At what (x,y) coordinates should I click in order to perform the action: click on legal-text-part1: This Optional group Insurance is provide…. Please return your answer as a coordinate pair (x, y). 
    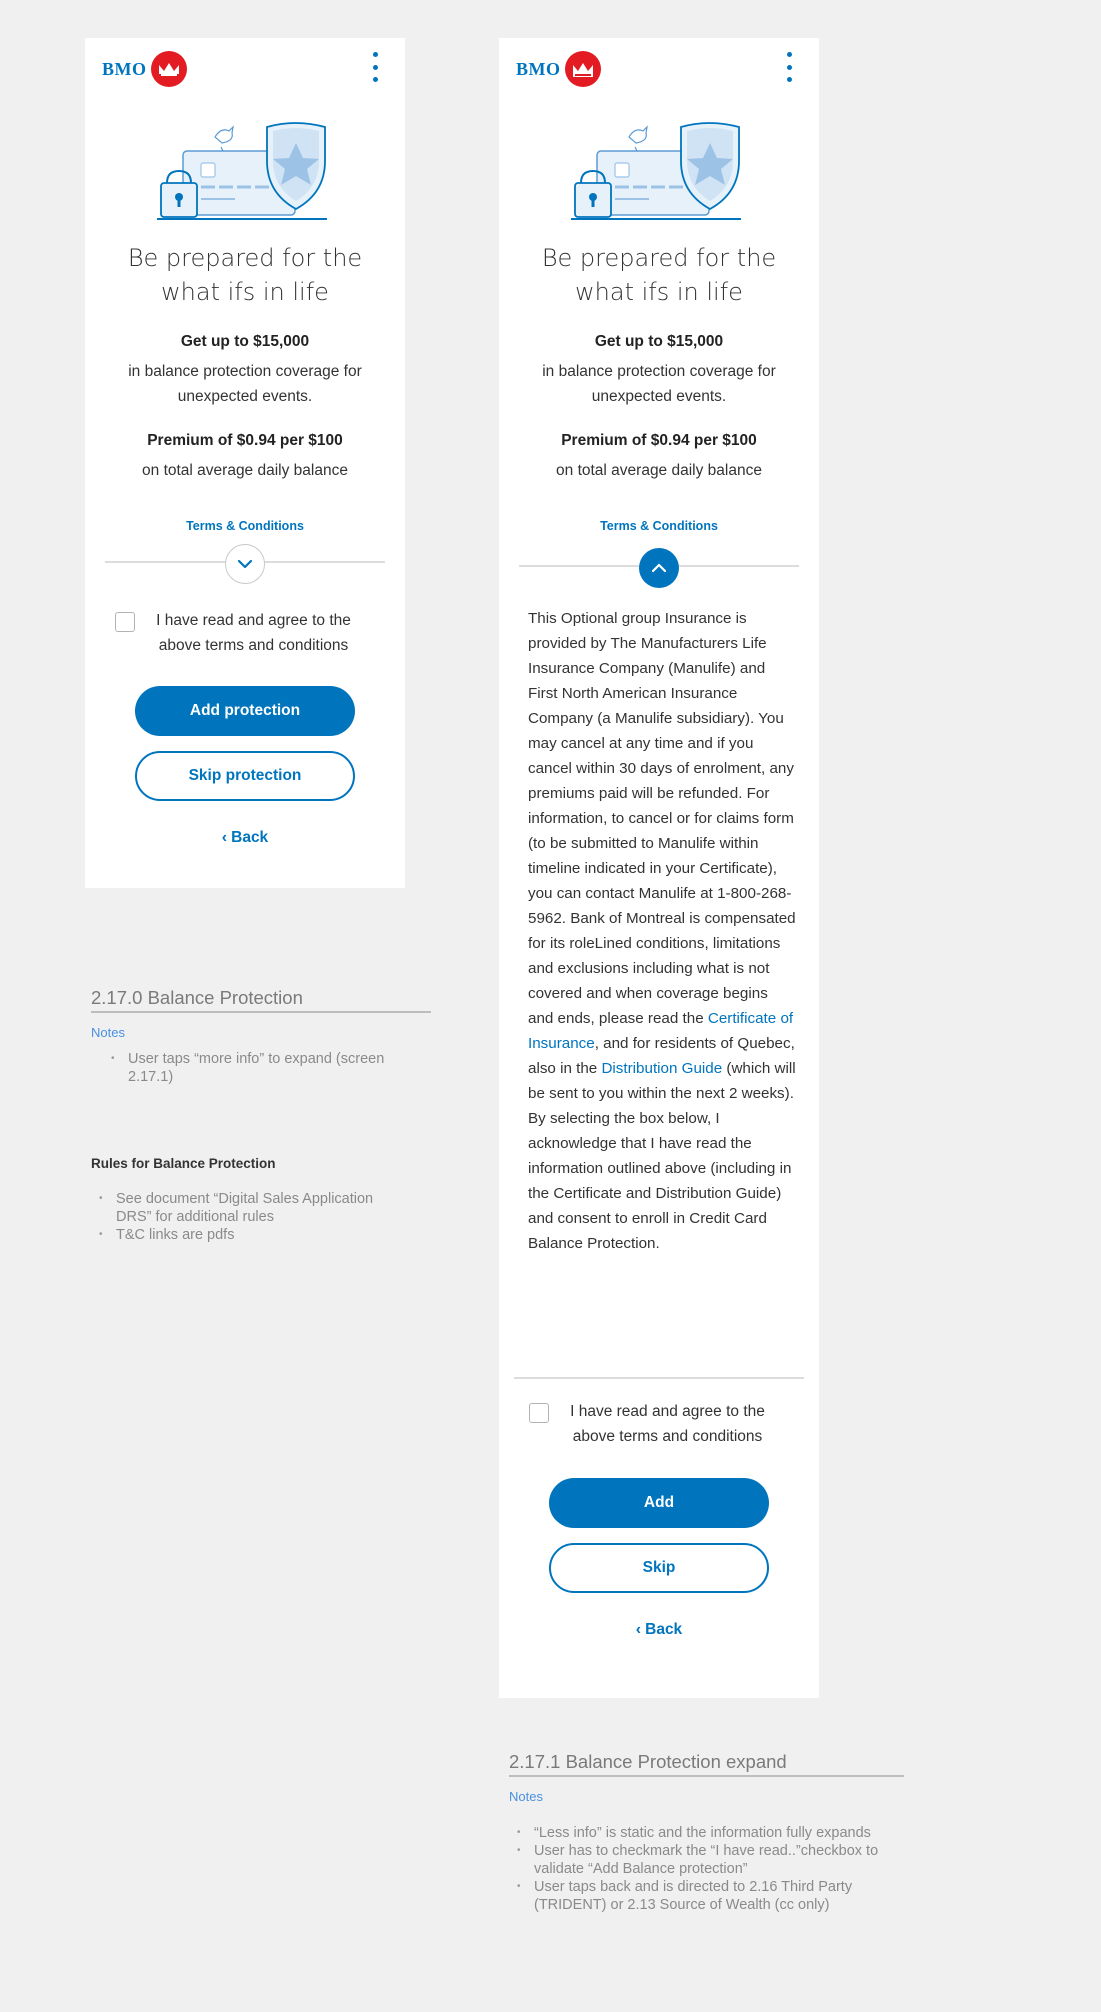
    Looking at the image, I should click on (662, 818).